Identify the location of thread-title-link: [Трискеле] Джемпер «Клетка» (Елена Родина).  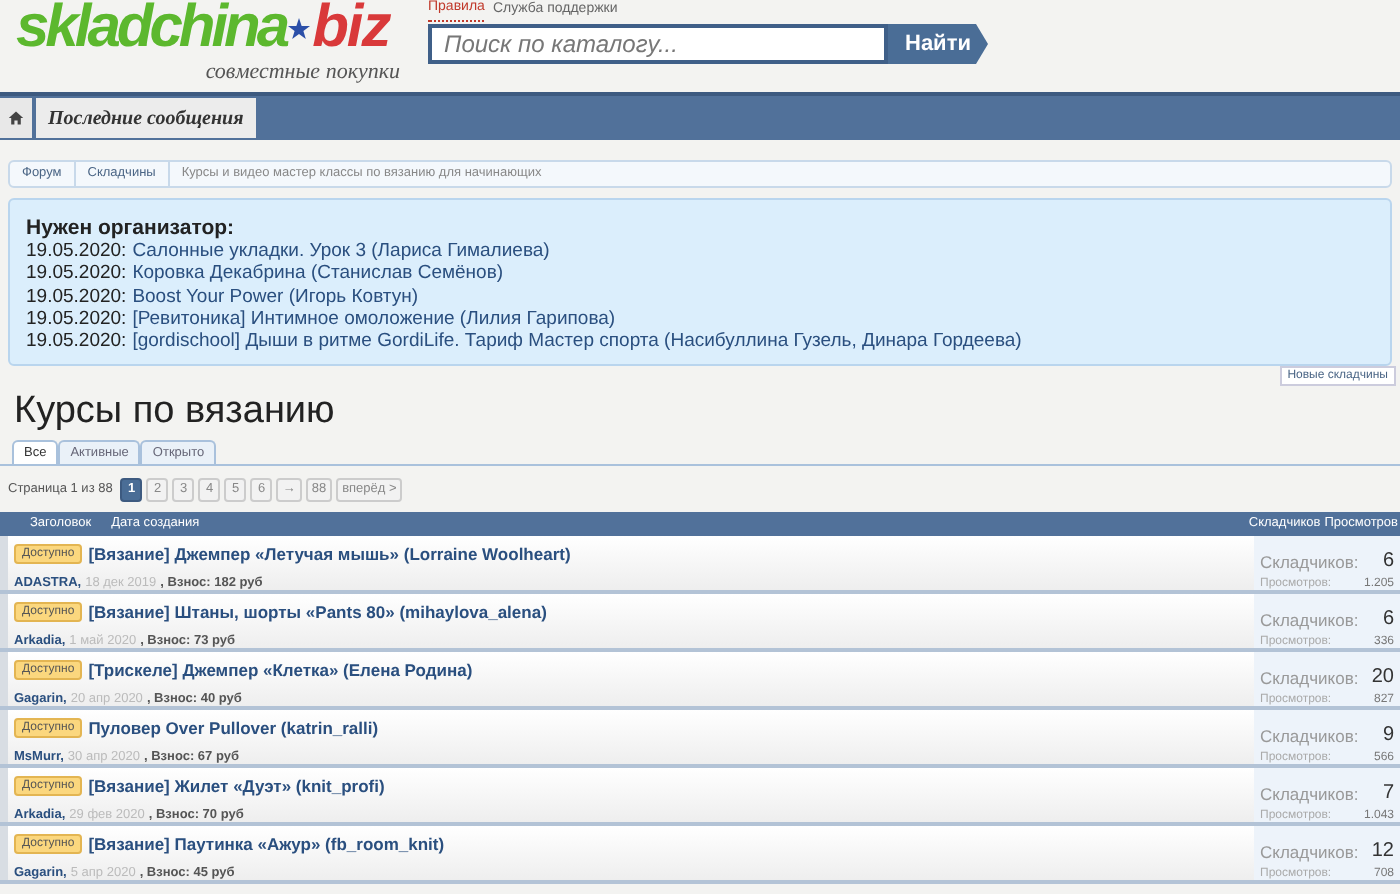
(280, 671).